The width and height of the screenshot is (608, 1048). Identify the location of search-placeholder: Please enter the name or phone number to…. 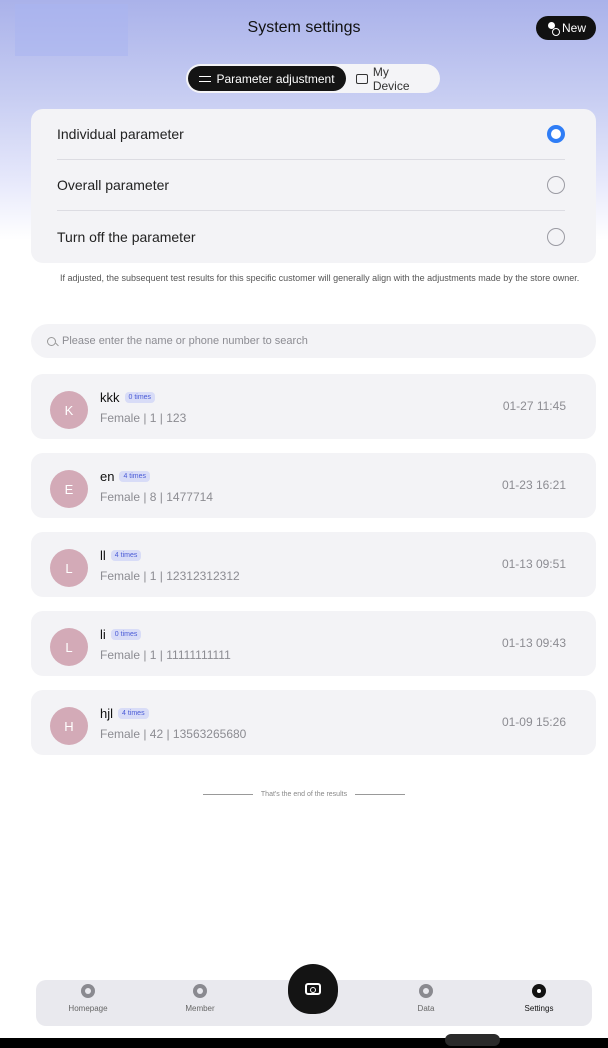
(185, 341).